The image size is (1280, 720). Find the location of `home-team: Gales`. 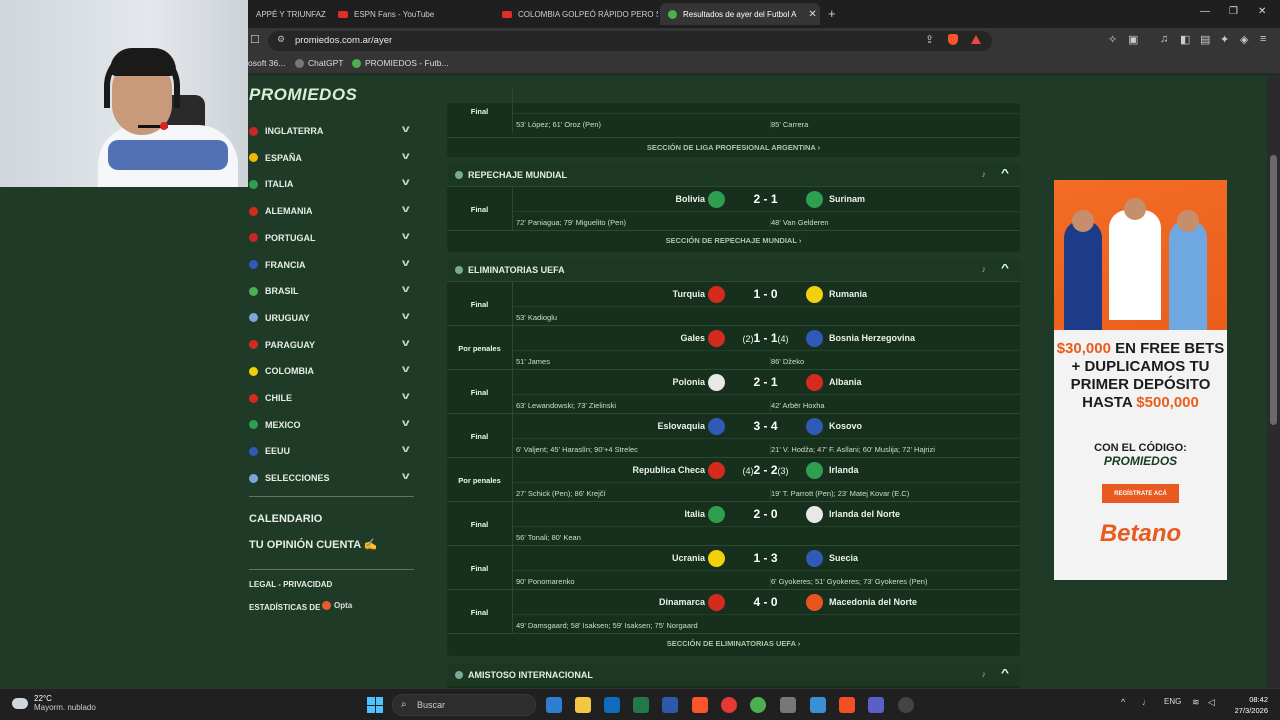

home-team: Gales is located at coordinates (692, 338).